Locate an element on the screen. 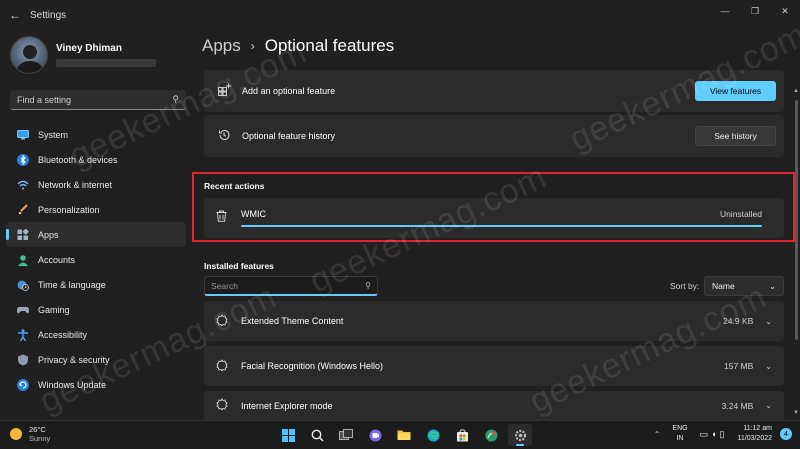 The image size is (800, 449). back-arrow-icon: ← is located at coordinates (15, 15).